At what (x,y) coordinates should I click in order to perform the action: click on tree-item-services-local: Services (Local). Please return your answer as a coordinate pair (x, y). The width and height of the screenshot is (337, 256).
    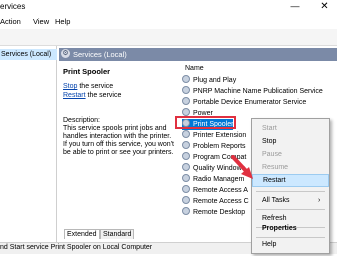
    Looking at the image, I should click on (28, 54).